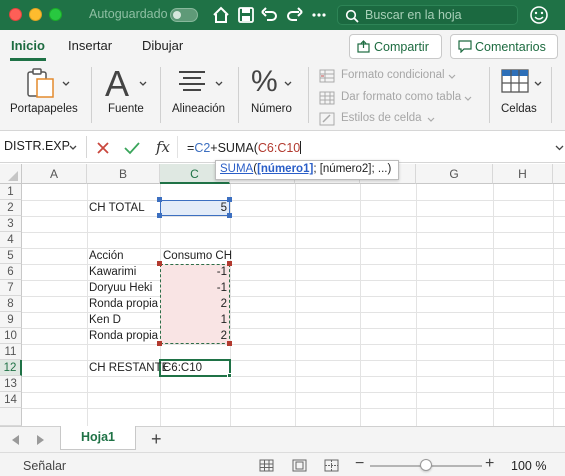 Image resolution: width=565 pixels, height=476 pixels. Describe the element at coordinates (195, 320) in the screenshot. I see `cell-c9: 1` at that location.